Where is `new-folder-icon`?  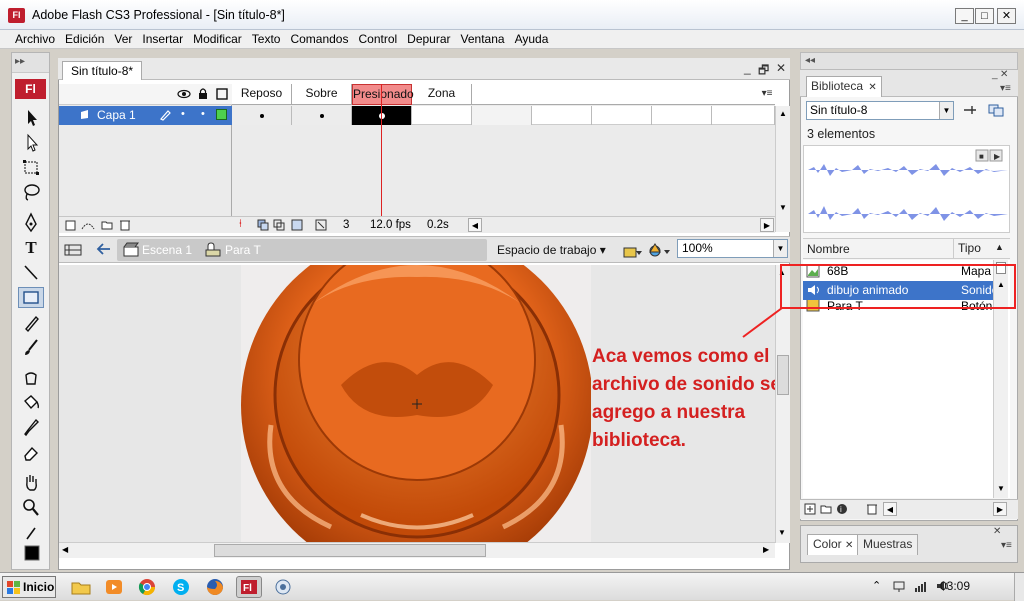
new-folder-icon is located at coordinates (826, 509).